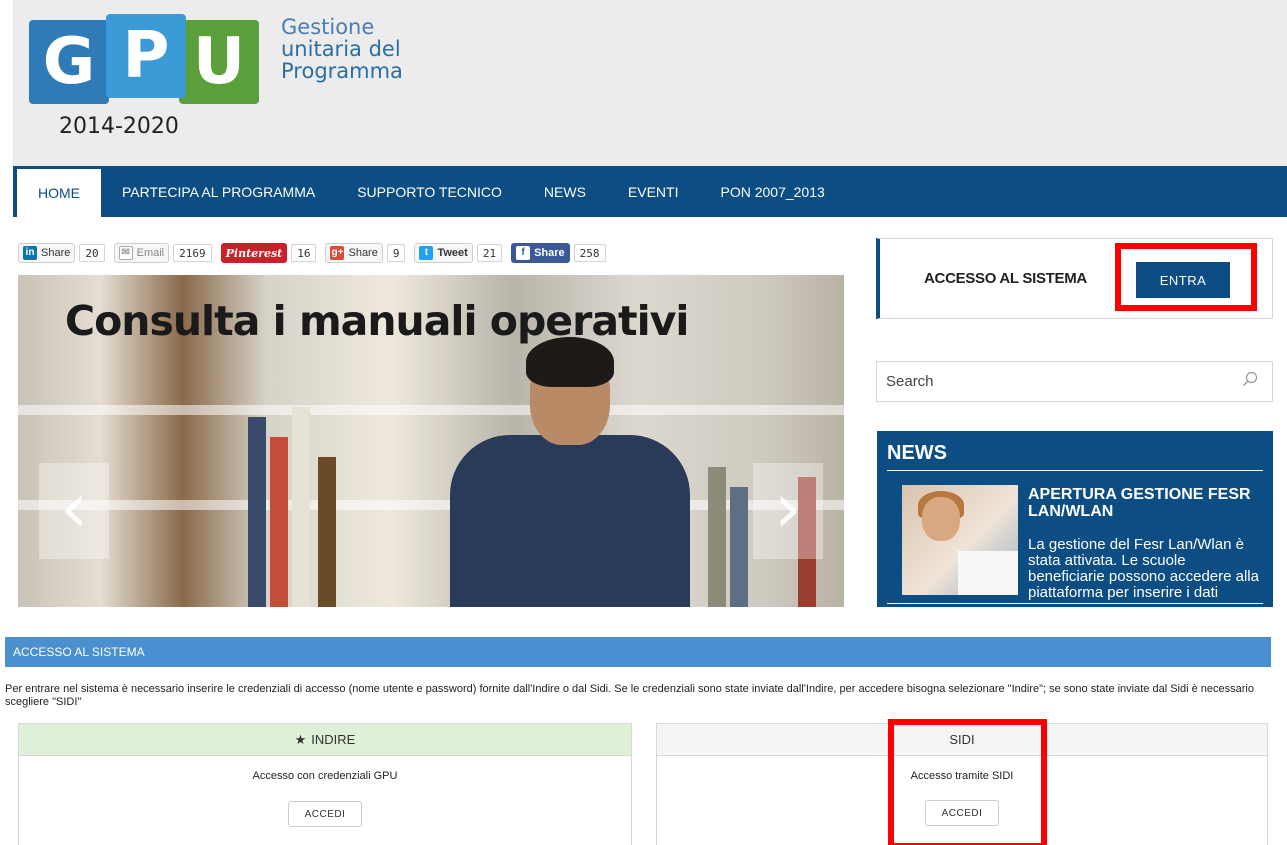 The width and height of the screenshot is (1287, 845). Describe the element at coordinates (429, 191) in the screenshot. I see `nav-item-supporto: SUPPORTO TECNICO` at that location.